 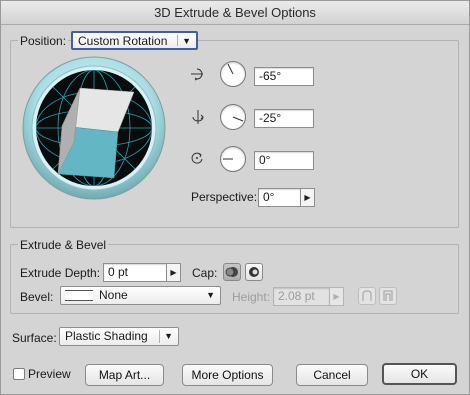 I want to click on bevel-out-button, so click(x=367, y=296).